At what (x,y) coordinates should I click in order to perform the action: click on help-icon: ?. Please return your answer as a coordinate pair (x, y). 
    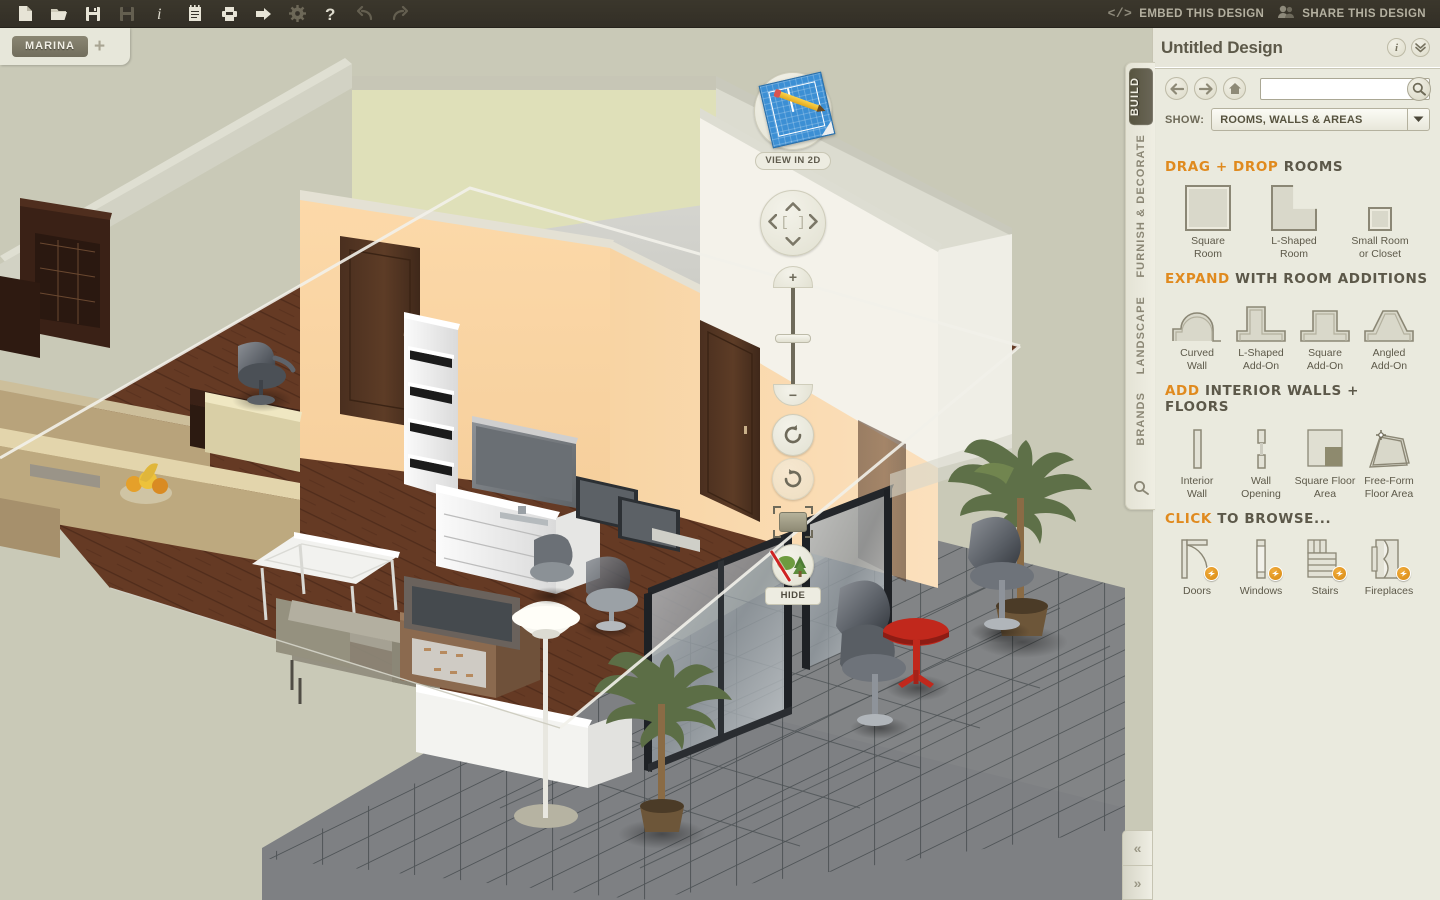
    Looking at the image, I should click on (331, 14).